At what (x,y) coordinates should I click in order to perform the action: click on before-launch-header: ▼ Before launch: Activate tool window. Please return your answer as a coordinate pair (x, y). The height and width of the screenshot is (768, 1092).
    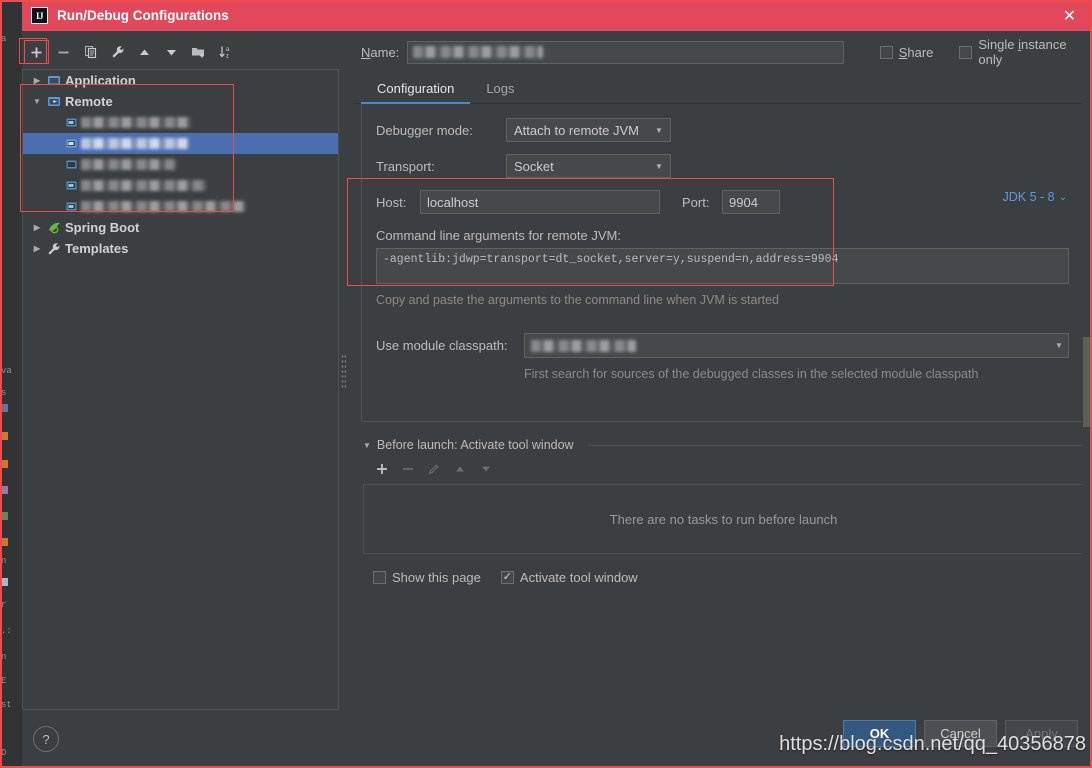
    Looking at the image, I should click on (723, 445).